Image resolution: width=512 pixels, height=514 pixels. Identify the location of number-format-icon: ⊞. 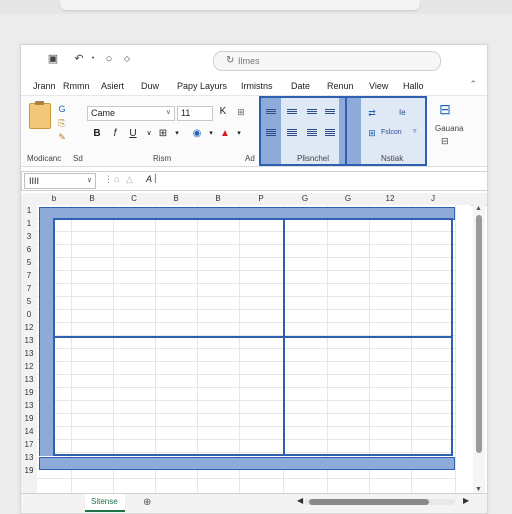
(372, 133).